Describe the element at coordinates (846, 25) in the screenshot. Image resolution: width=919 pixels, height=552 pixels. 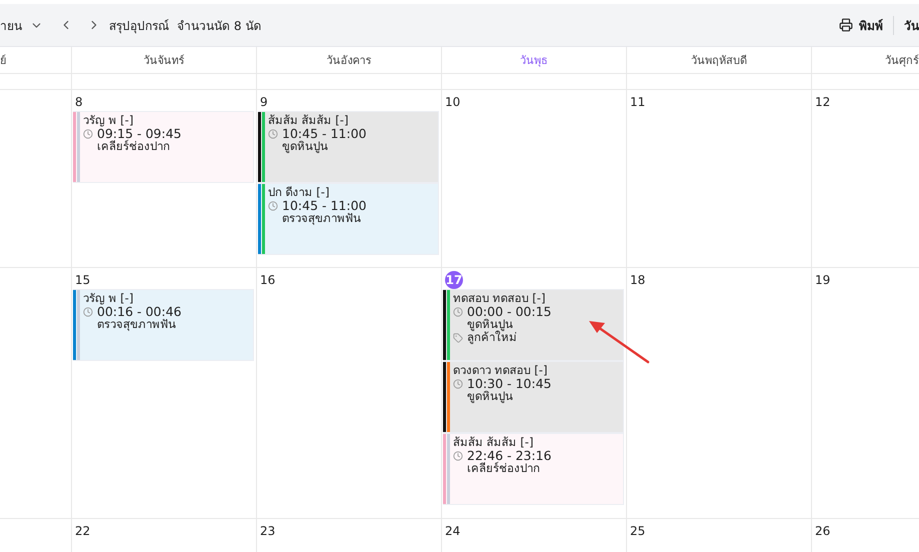
I see `printer-icon` at that location.